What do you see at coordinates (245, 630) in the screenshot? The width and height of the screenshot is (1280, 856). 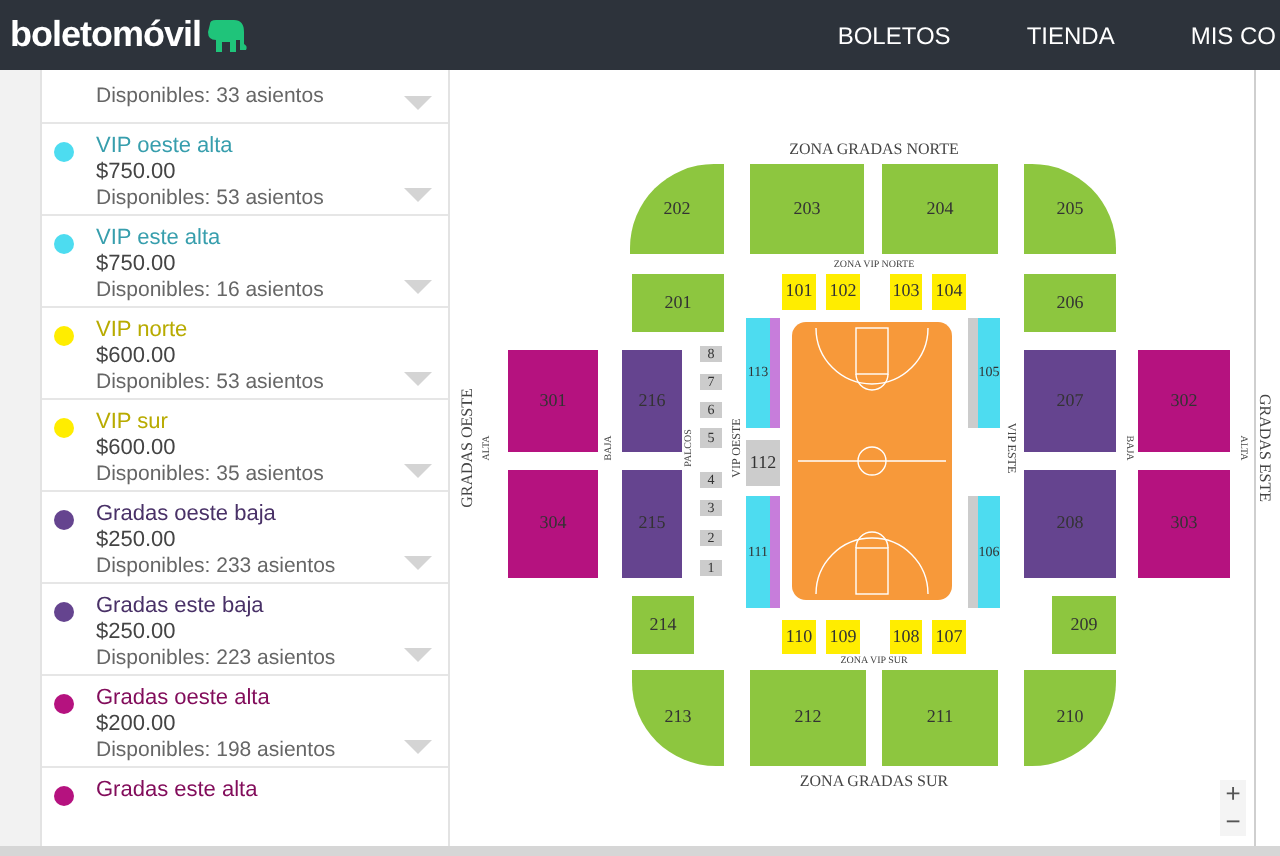 I see `zone-list-item: Gradas este baja $250.00 Disponibles: 223 asientos` at bounding box center [245, 630].